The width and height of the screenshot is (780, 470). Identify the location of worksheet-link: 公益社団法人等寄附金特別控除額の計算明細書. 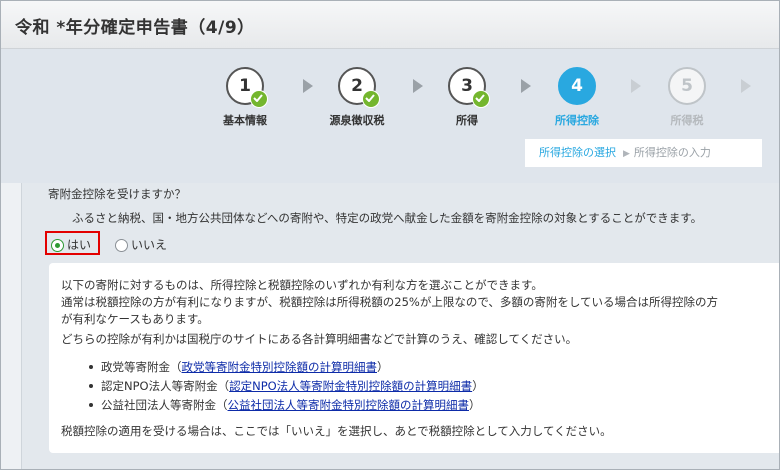
(349, 405).